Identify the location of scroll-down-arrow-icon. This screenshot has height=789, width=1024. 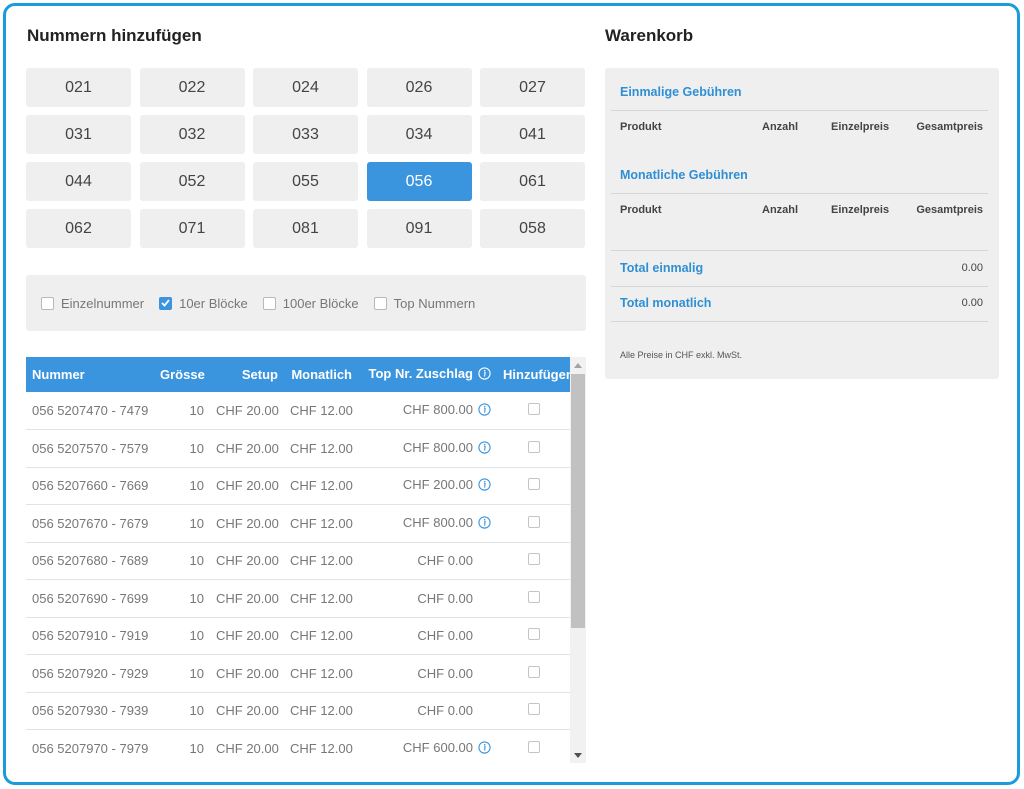
(578, 755).